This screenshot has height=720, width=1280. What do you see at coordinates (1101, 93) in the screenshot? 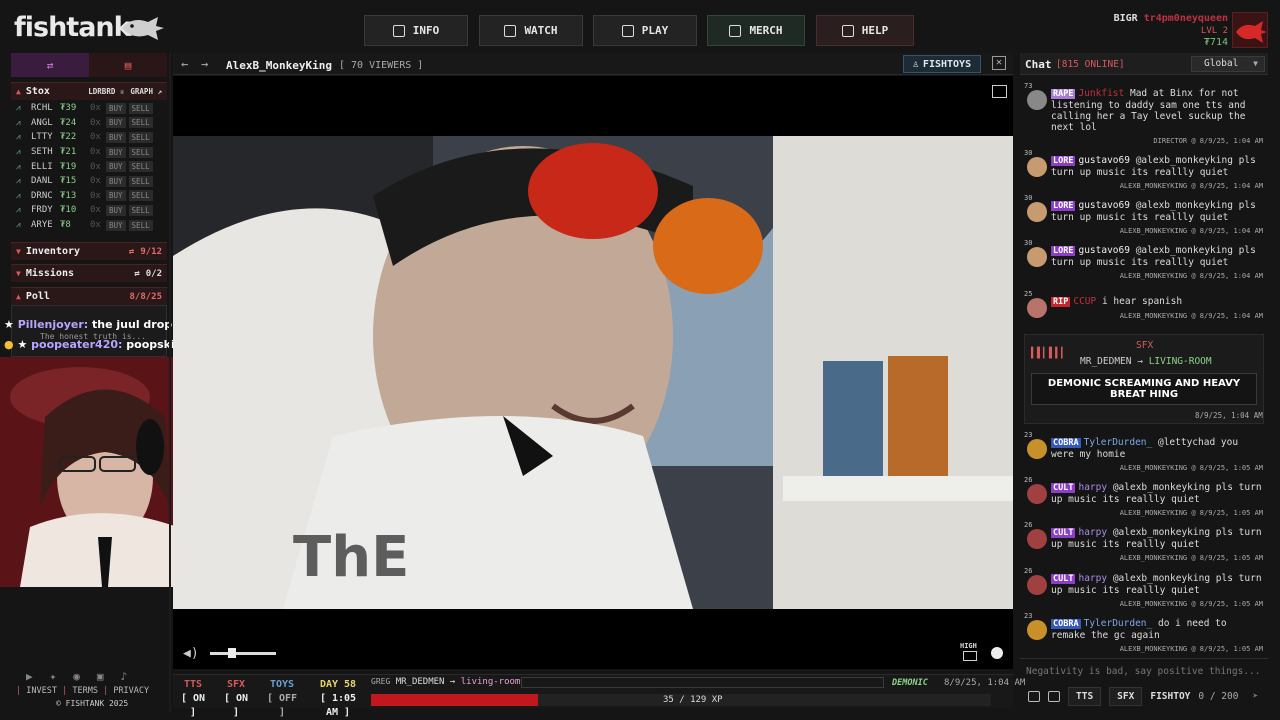
I see `chat-username: Junkfist` at bounding box center [1101, 93].